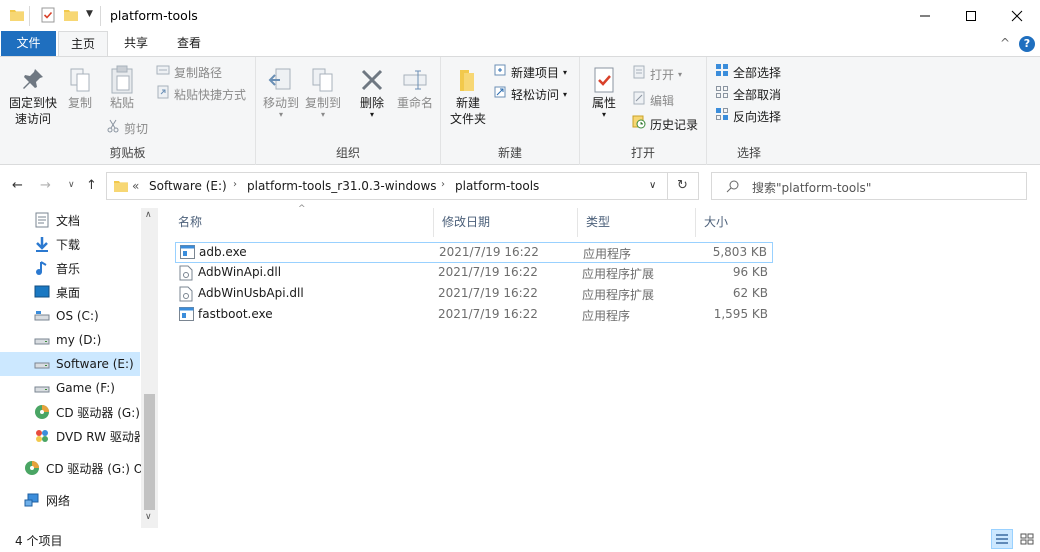 The width and height of the screenshot is (1040, 552). Describe the element at coordinates (91, 185) in the screenshot. I see `up-arrow-icon: ↑` at that location.